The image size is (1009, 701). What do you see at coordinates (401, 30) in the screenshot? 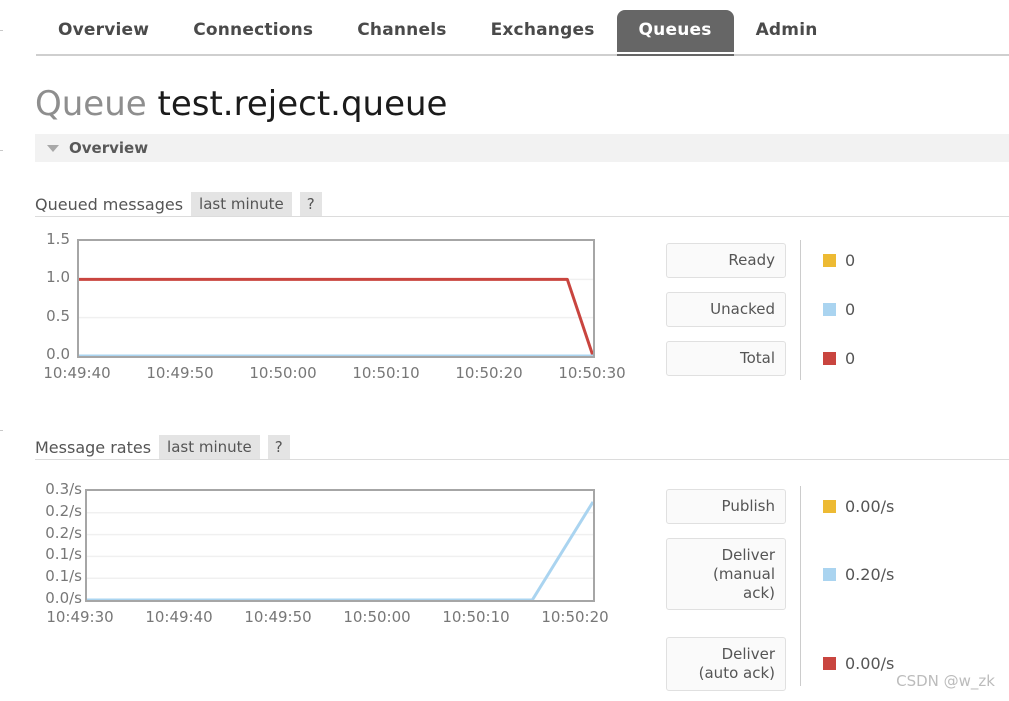
I see `nav-tab-channels: Channels` at bounding box center [401, 30].